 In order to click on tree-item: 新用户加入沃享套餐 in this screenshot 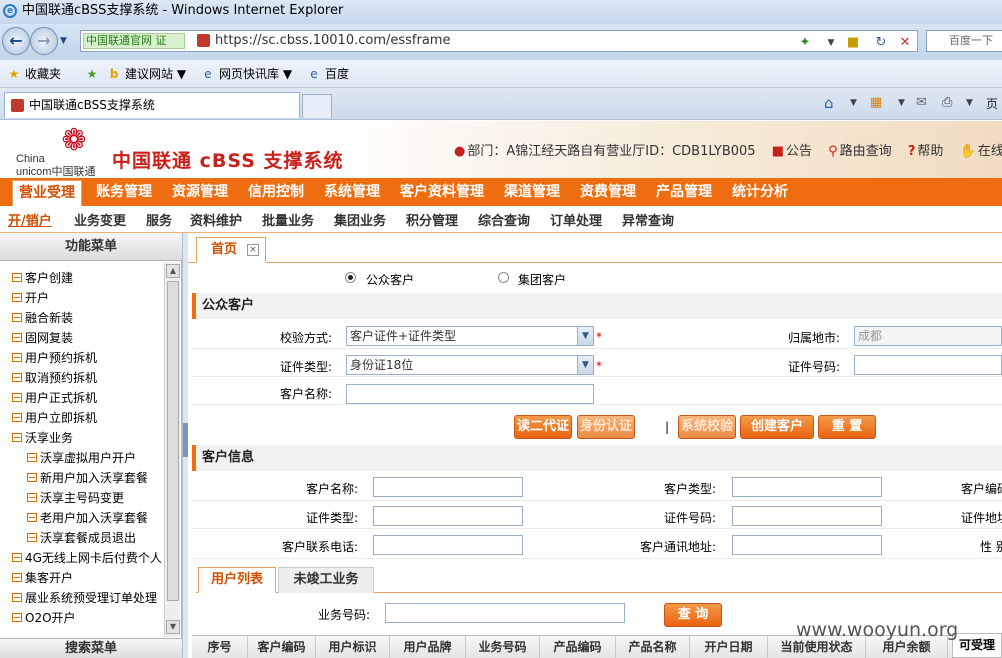, I will do `click(87, 478)`.